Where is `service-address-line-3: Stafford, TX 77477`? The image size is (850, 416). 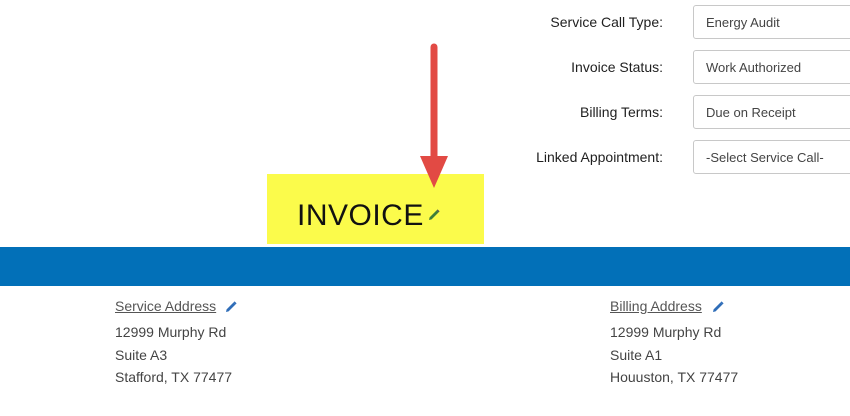 service-address-line-3: Stafford, TX 77477 is located at coordinates (174, 377).